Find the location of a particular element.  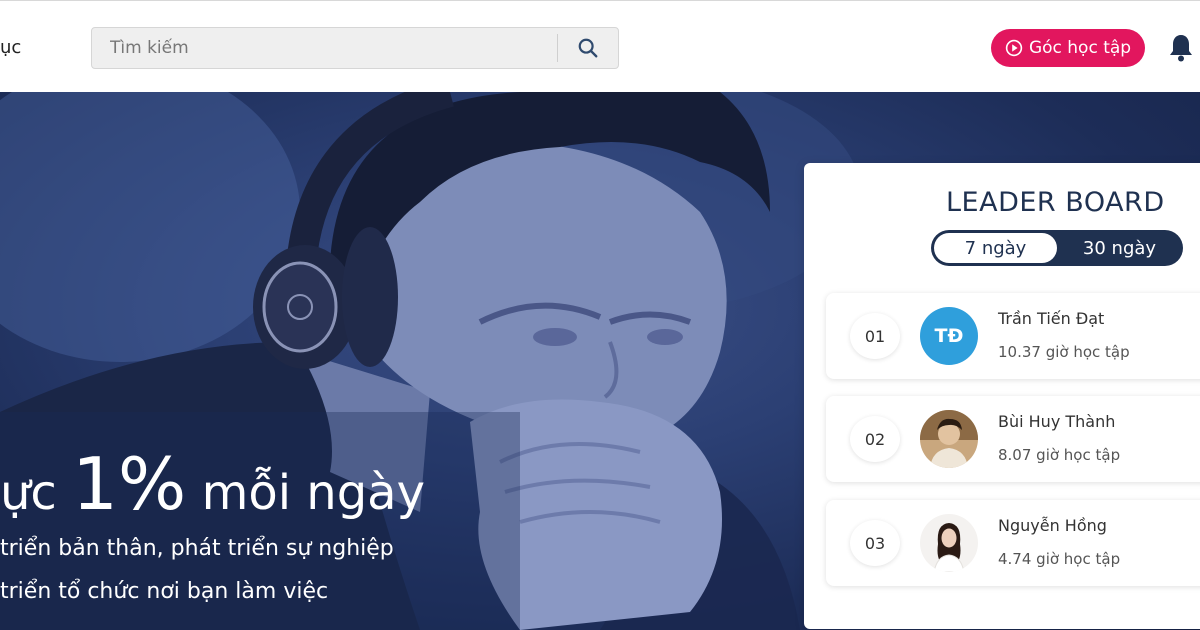

rank-badge: 02 is located at coordinates (875, 439).